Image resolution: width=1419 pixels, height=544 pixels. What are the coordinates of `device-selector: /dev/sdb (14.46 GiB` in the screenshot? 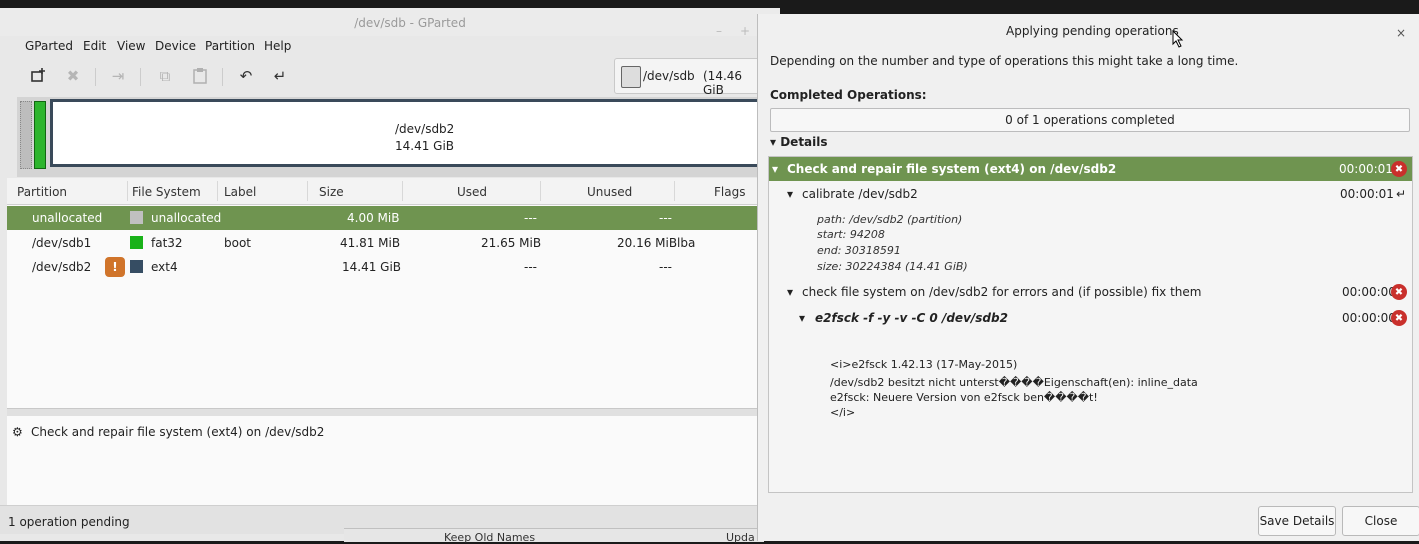 It's located at (690, 77).